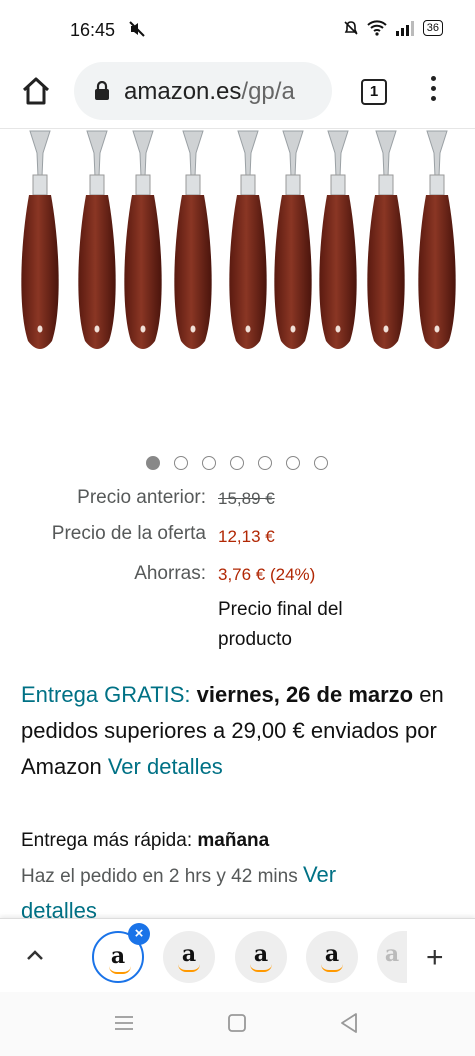 The width and height of the screenshot is (475, 1056). Describe the element at coordinates (237, 29) in the screenshot. I see `status-bar: 16:45 36` at that location.